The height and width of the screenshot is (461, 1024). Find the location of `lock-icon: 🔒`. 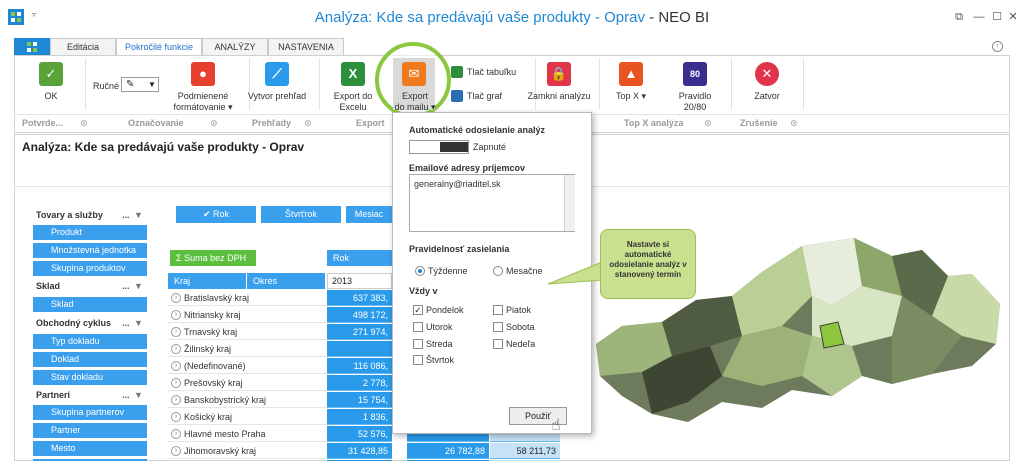

lock-icon: 🔒 is located at coordinates (559, 74).